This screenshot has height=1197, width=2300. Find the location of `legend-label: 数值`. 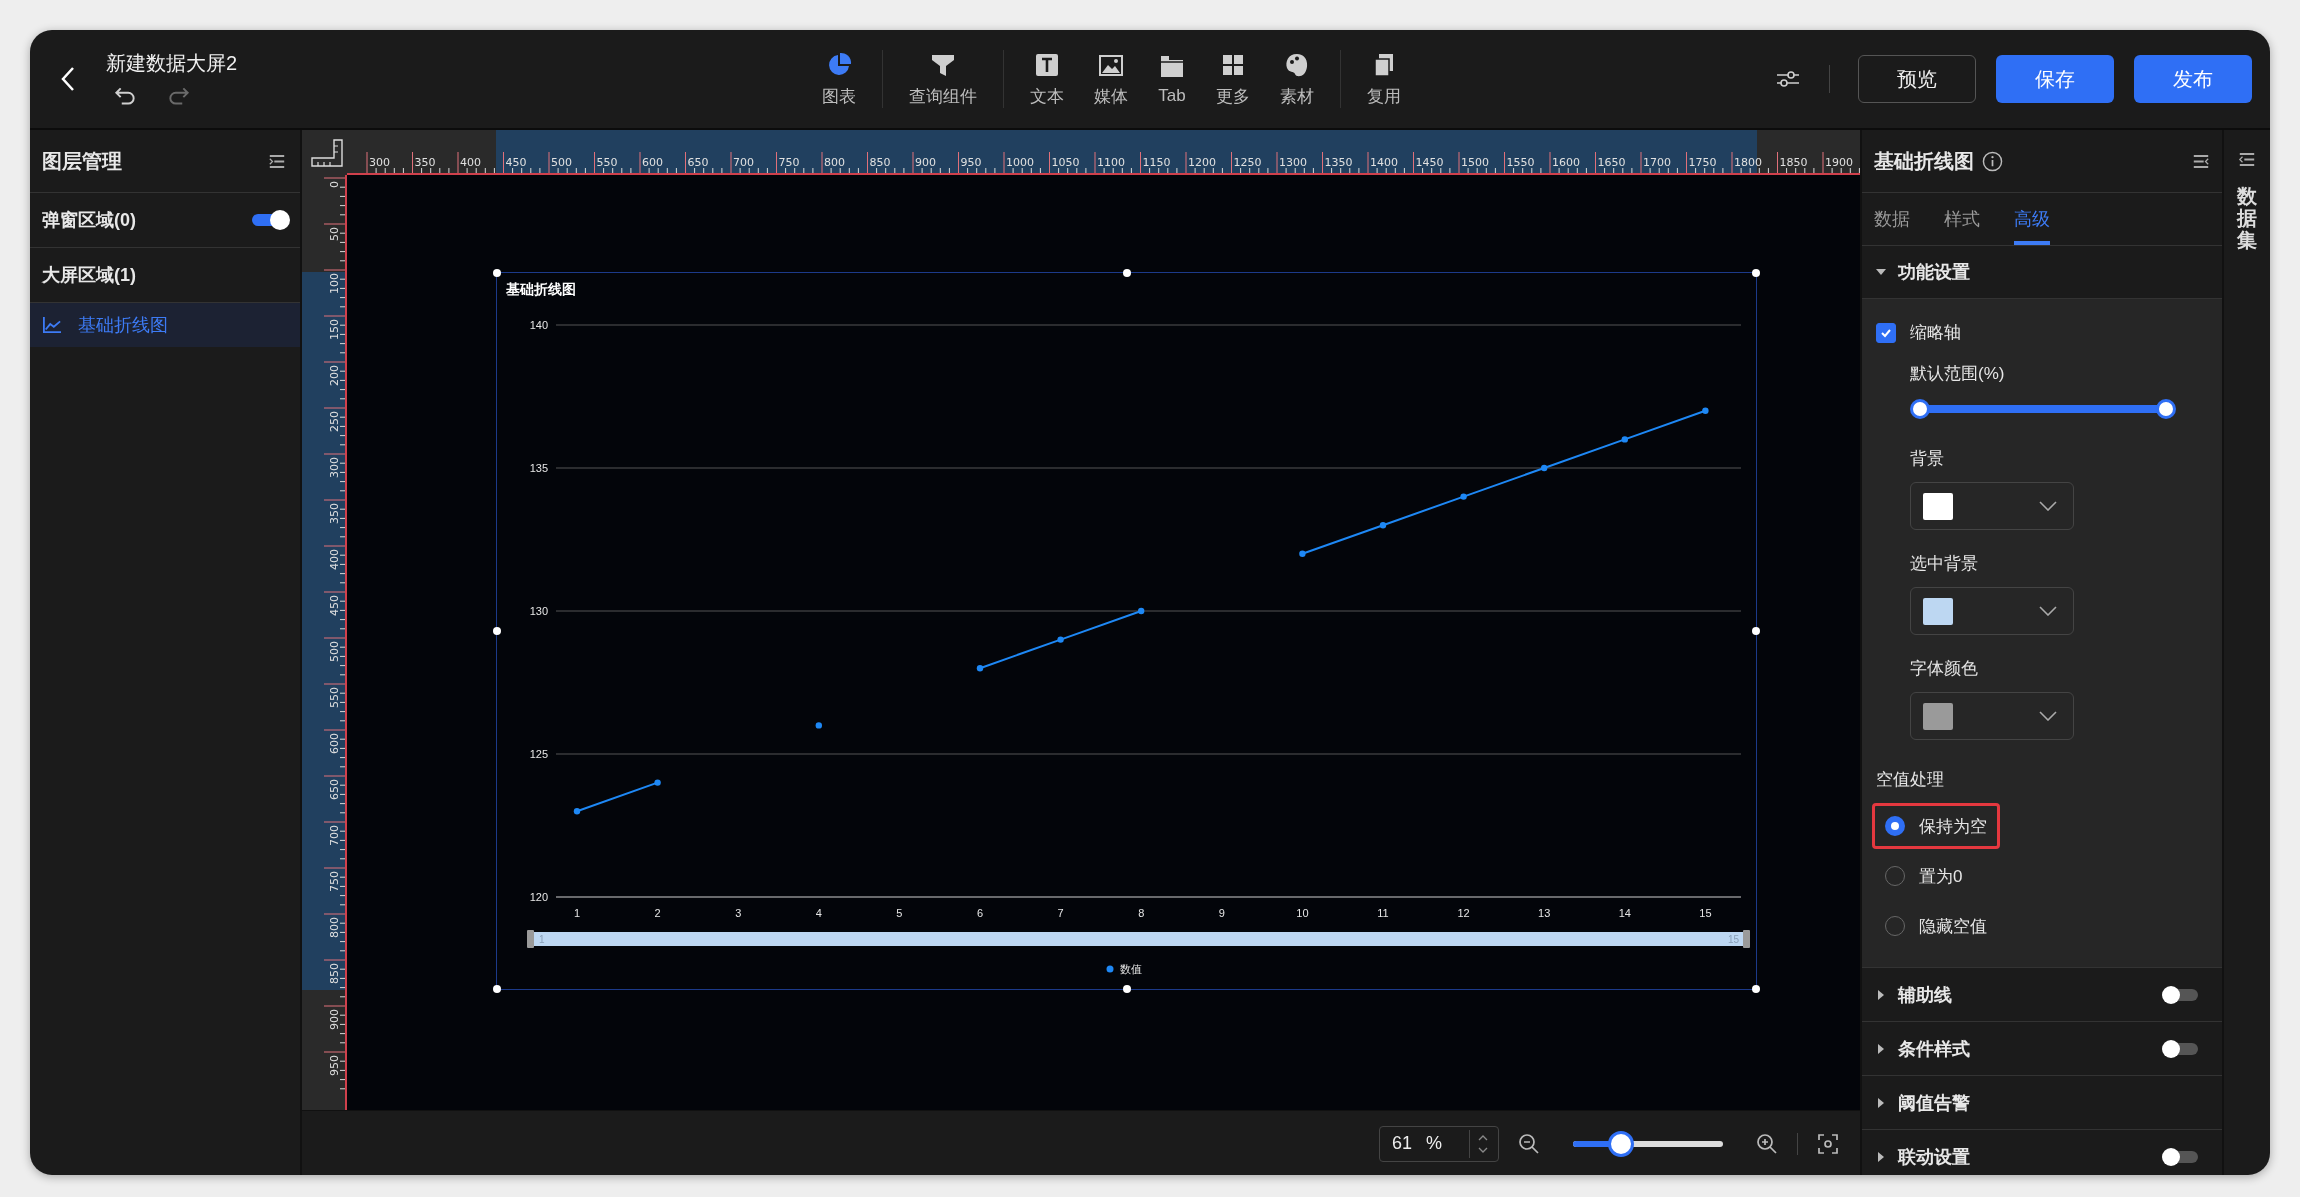

legend-label: 数值 is located at coordinates (1131, 969).